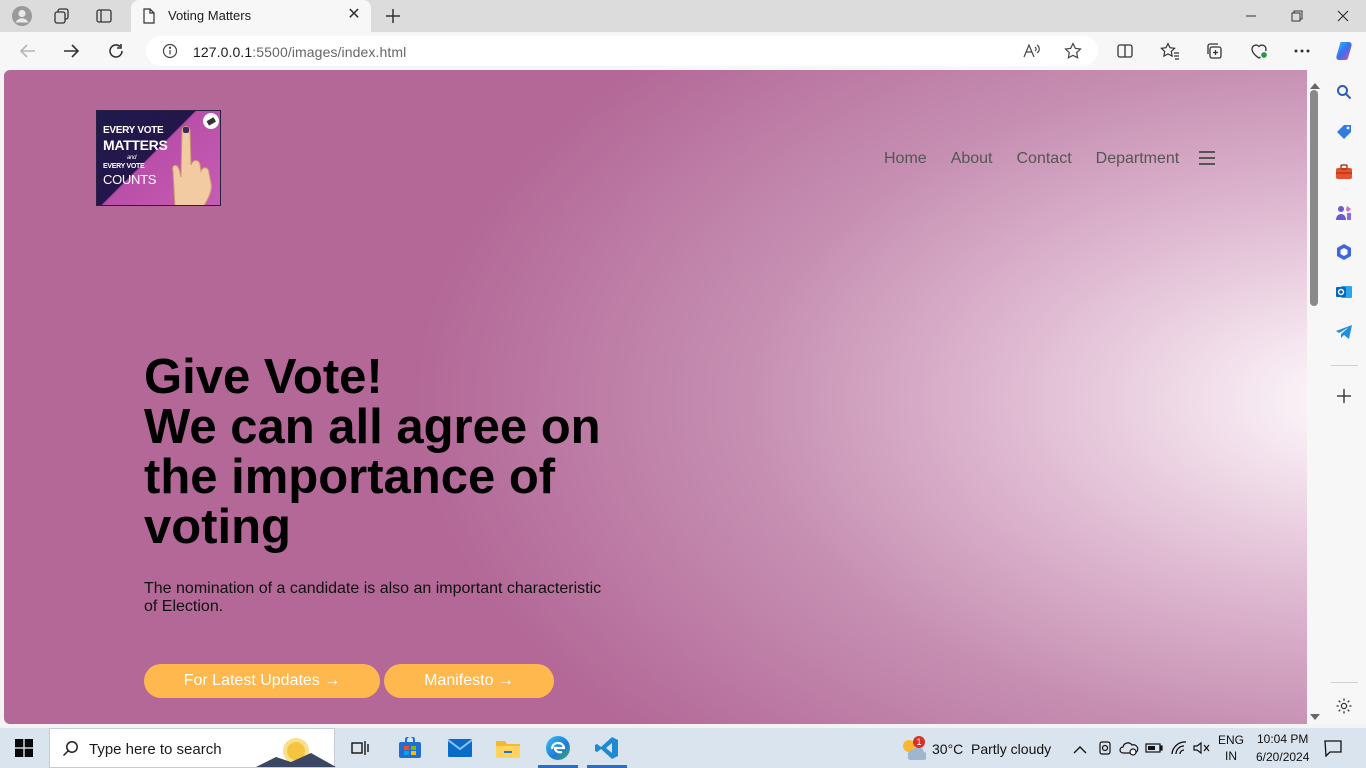  Describe the element at coordinates (1231, 756) in the screenshot. I see `language-bottom: IN` at that location.